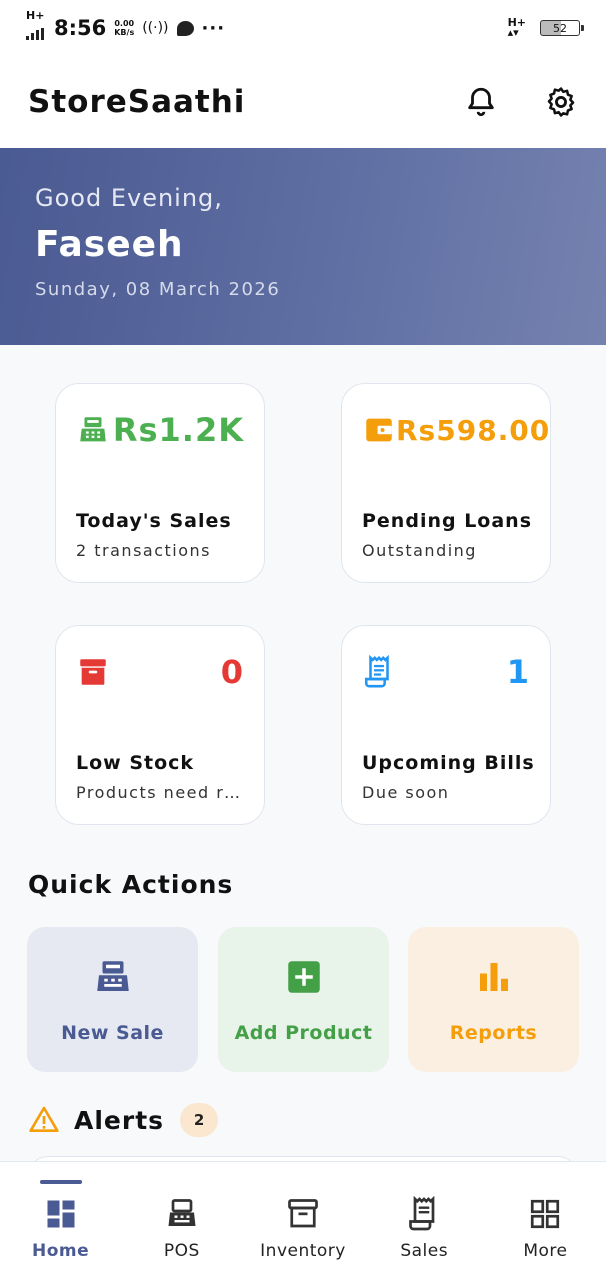 The height and width of the screenshot is (1280, 606). I want to click on nav-label: Inventory, so click(303, 1251).